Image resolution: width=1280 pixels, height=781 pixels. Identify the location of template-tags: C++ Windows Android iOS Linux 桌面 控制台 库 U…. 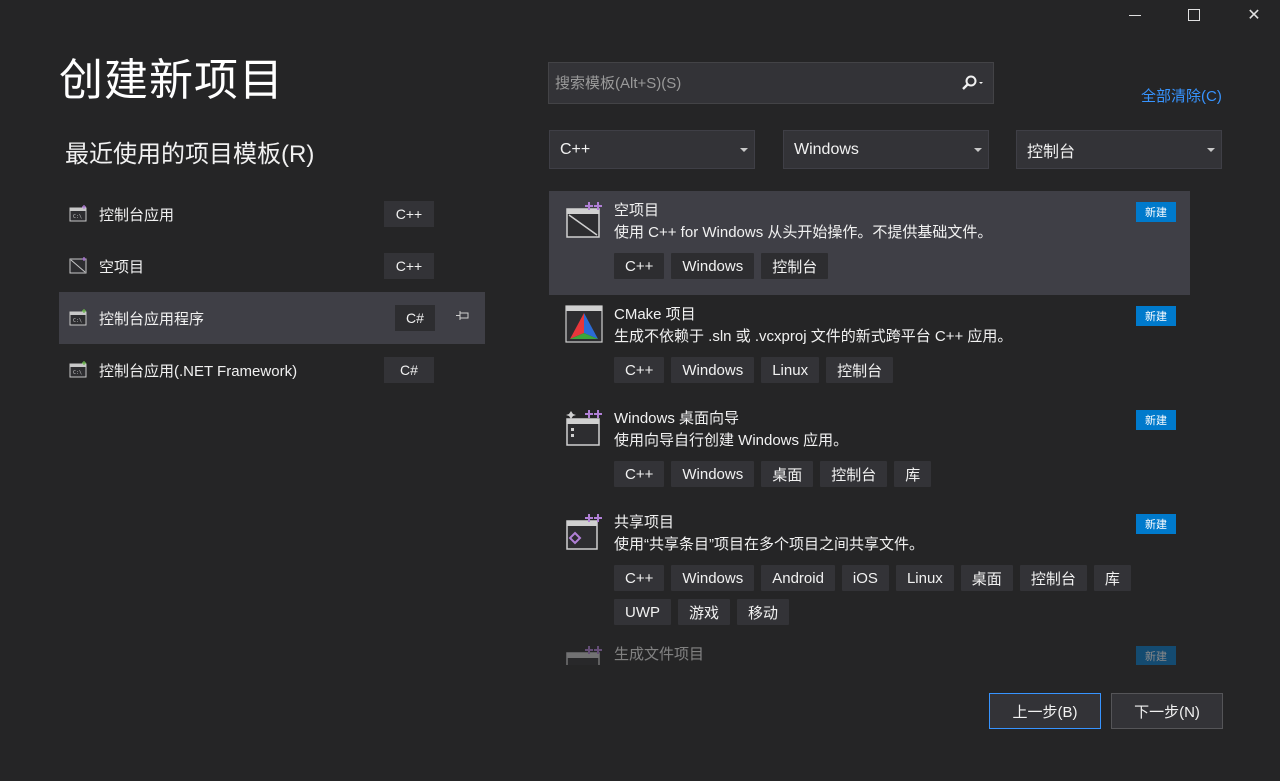
(894, 595).